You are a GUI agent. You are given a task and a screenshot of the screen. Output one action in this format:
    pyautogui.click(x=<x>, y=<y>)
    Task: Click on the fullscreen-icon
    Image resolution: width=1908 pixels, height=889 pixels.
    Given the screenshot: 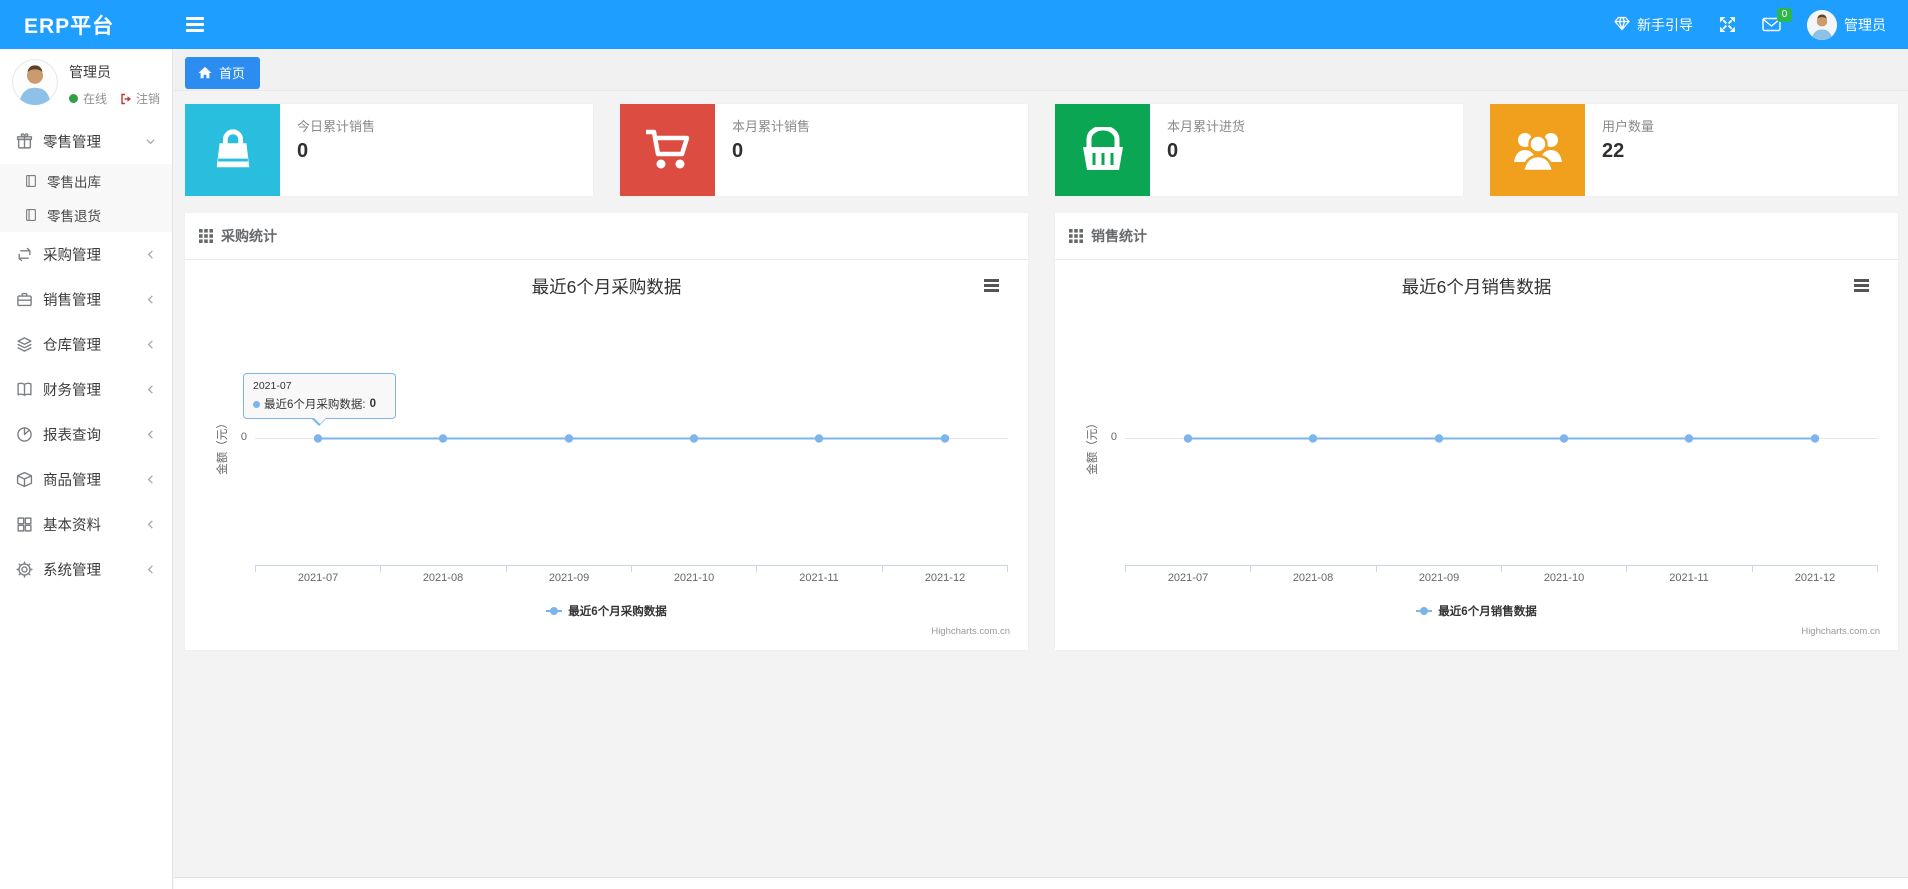 What is the action you would take?
    pyautogui.click(x=1727, y=24)
    